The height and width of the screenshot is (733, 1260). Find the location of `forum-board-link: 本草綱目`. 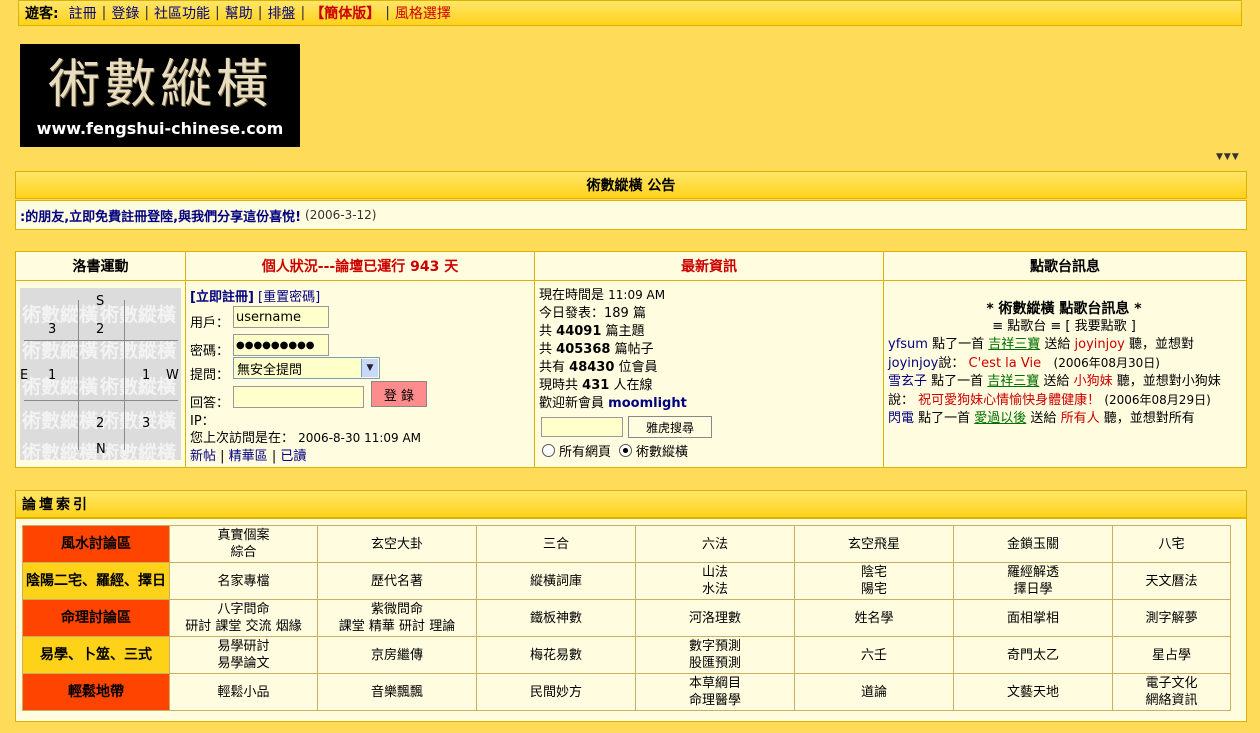

forum-board-link: 本草綱目 is located at coordinates (715, 683).